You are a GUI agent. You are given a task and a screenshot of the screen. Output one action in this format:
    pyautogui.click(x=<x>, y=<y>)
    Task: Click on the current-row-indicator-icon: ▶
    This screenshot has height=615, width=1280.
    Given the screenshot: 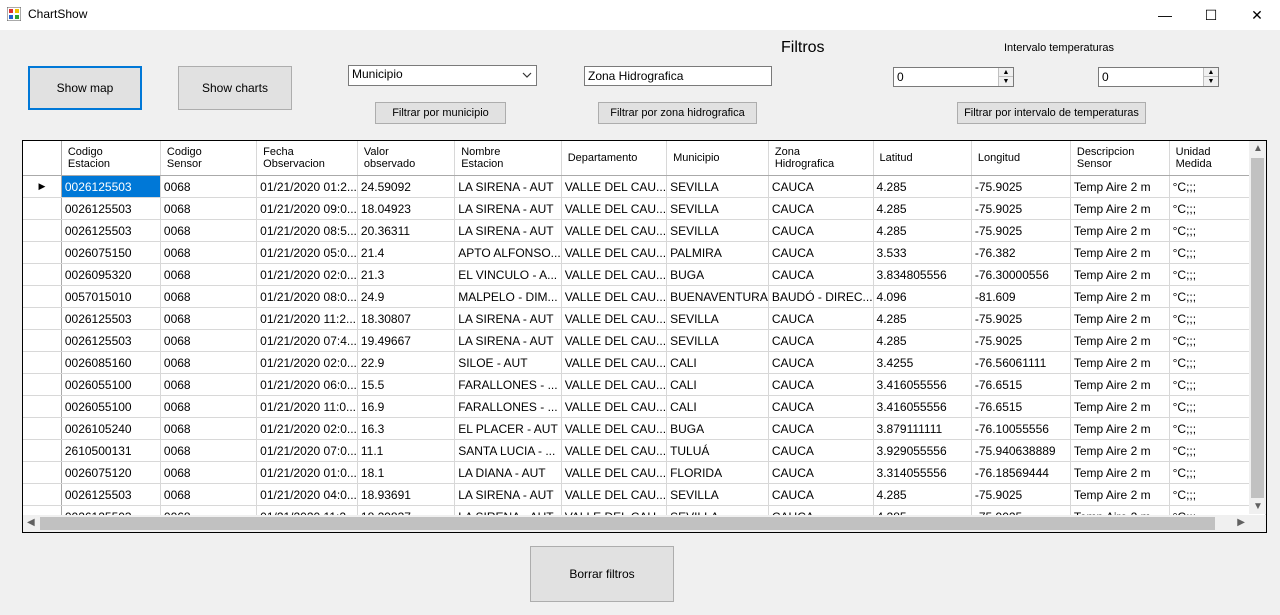 What is the action you would take?
    pyautogui.click(x=42, y=186)
    